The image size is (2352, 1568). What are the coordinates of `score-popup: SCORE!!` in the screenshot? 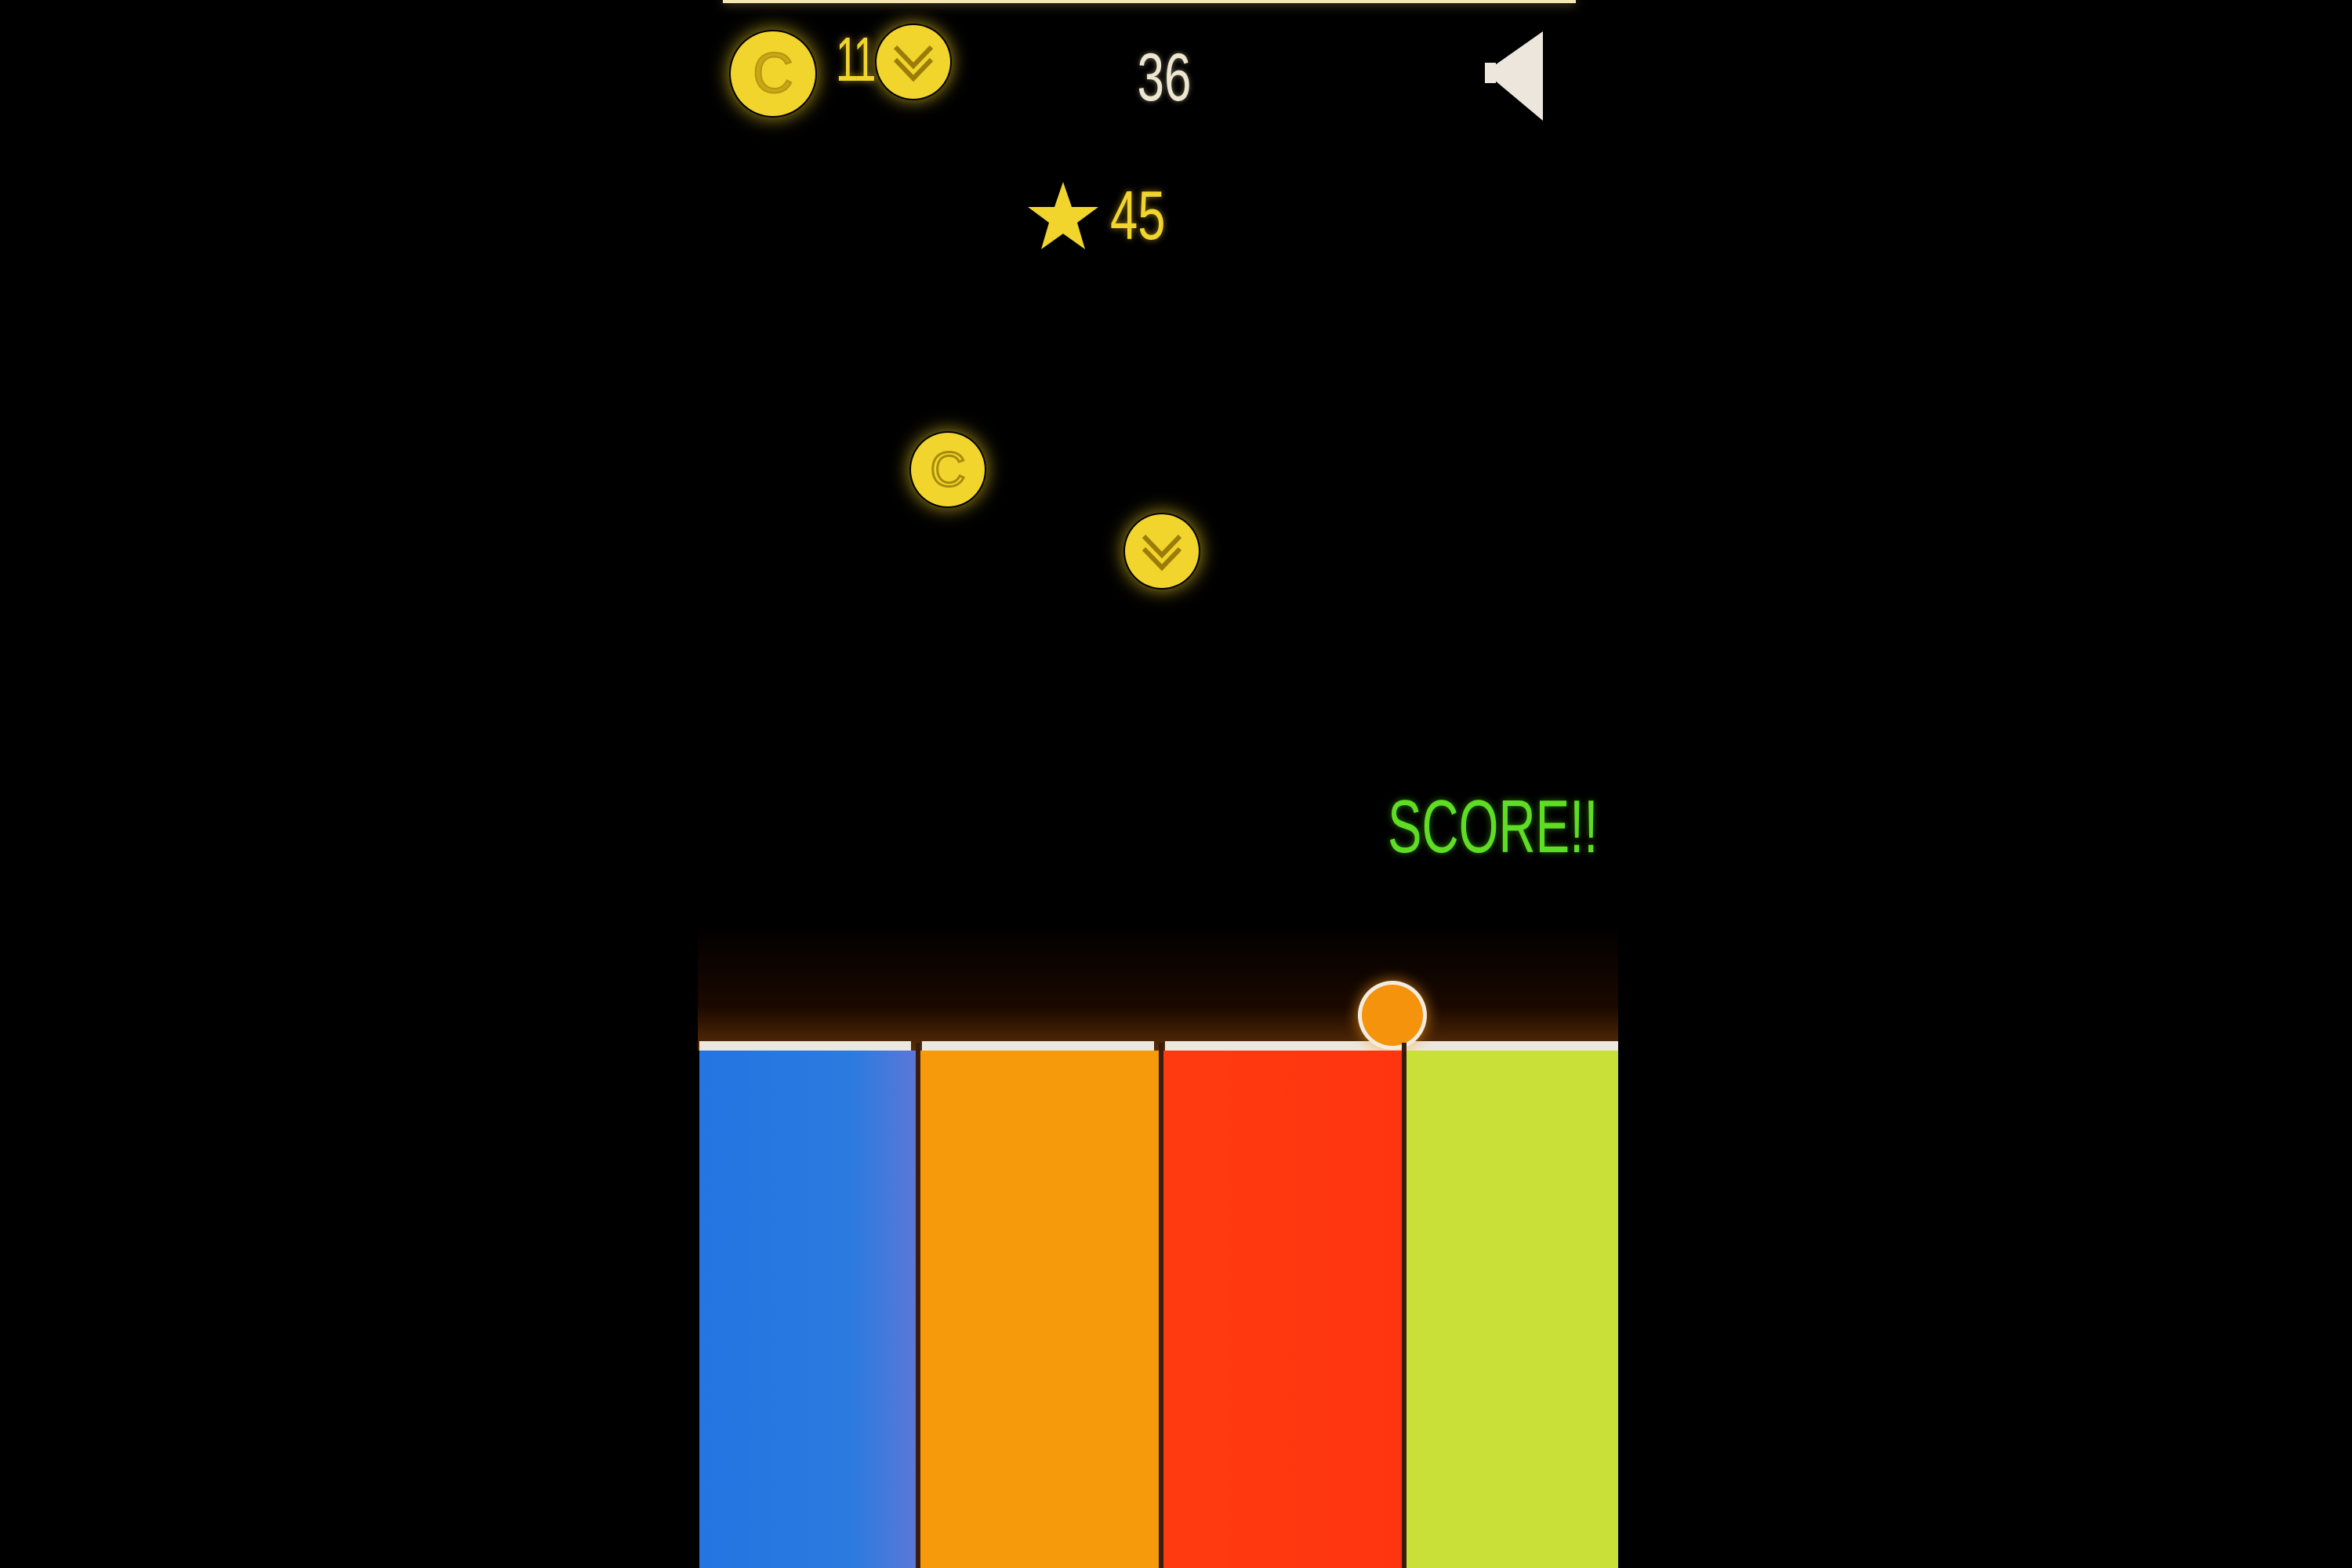 It's located at (1493, 827).